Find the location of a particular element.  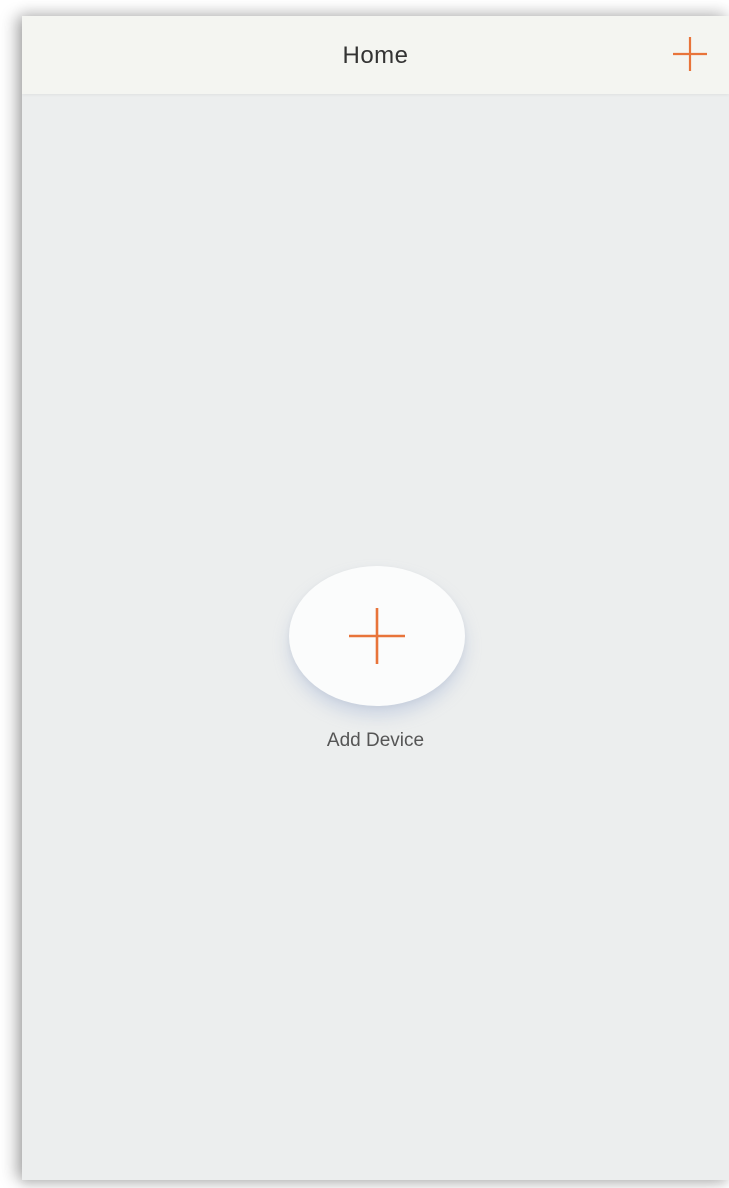

top-bar: Home is located at coordinates (375, 55).